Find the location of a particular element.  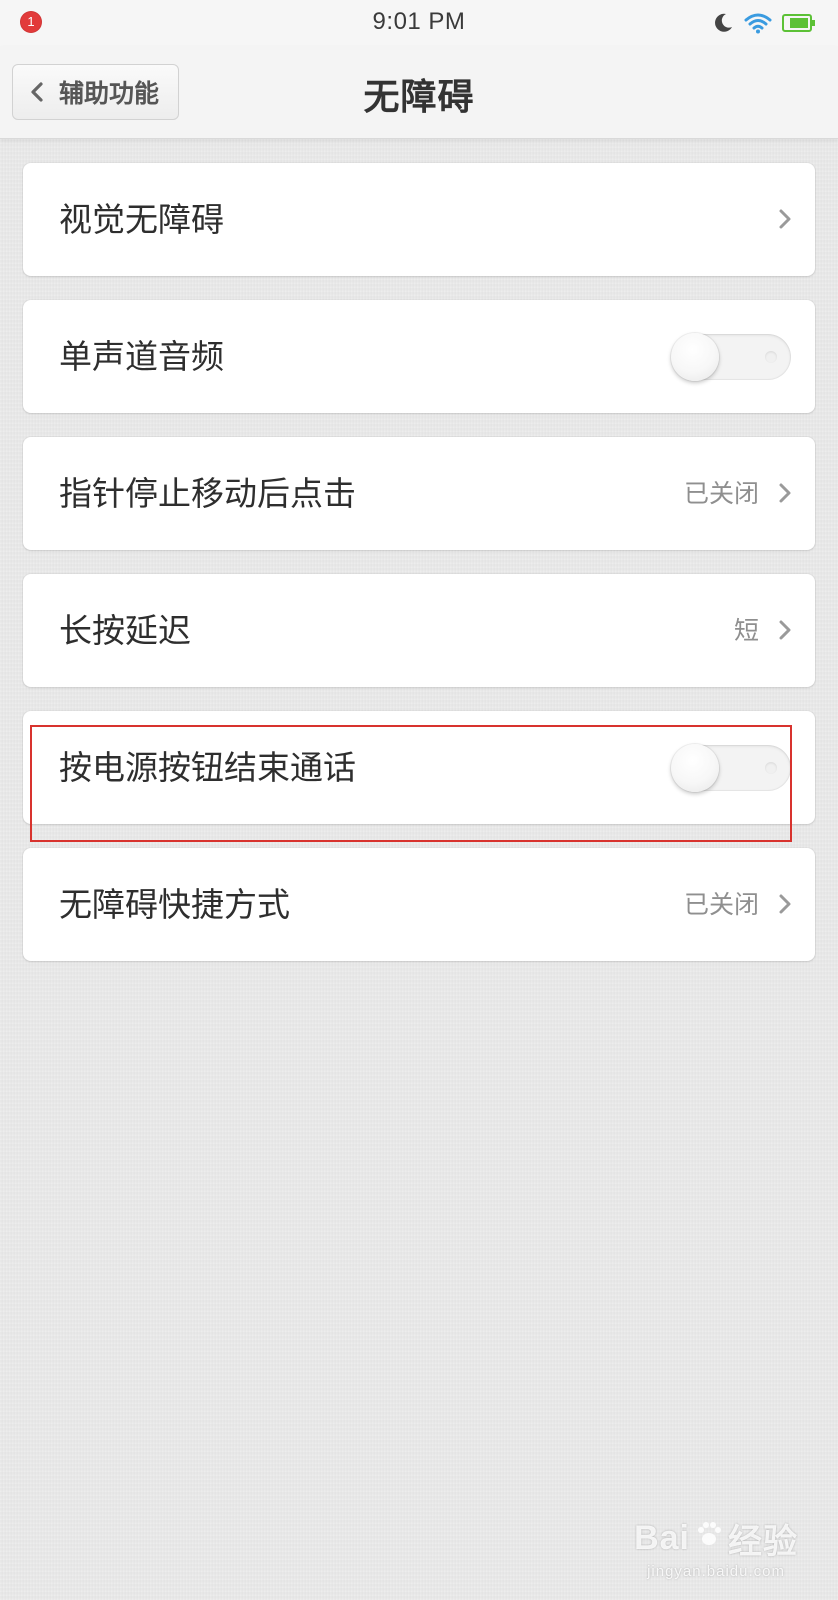

setting-label: 按电源按钮结束通话 is located at coordinates (207, 767).